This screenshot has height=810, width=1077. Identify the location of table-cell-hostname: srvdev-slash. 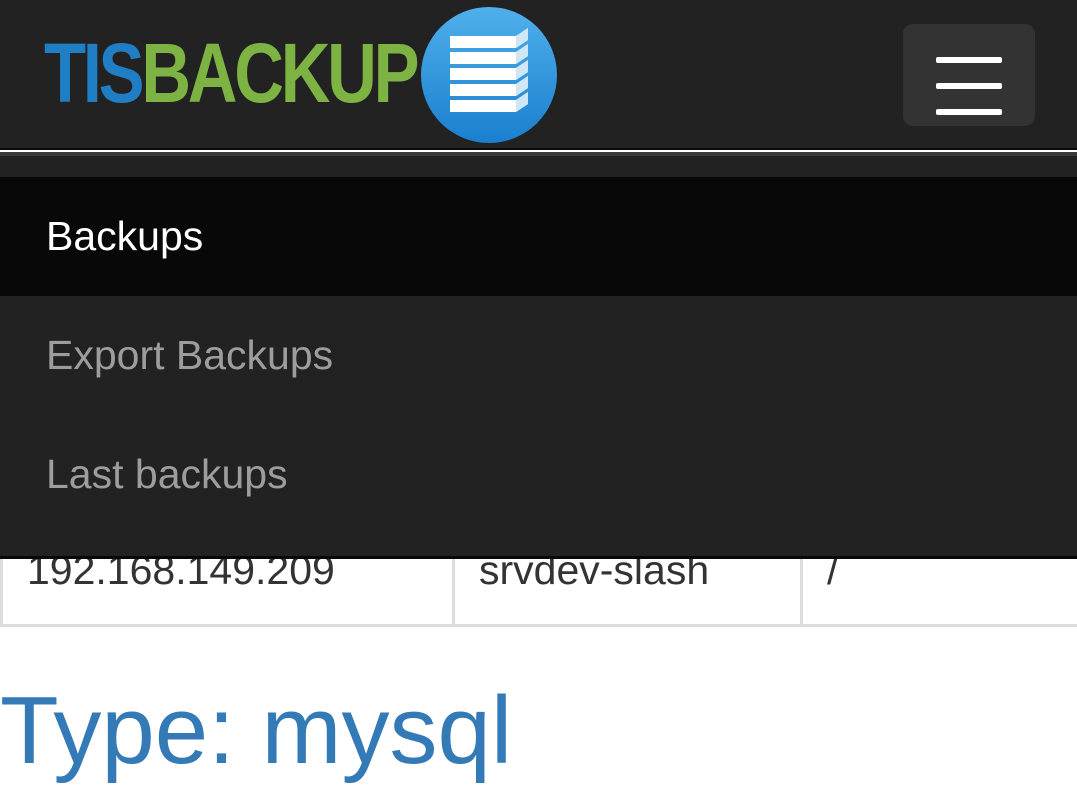
(626, 591).